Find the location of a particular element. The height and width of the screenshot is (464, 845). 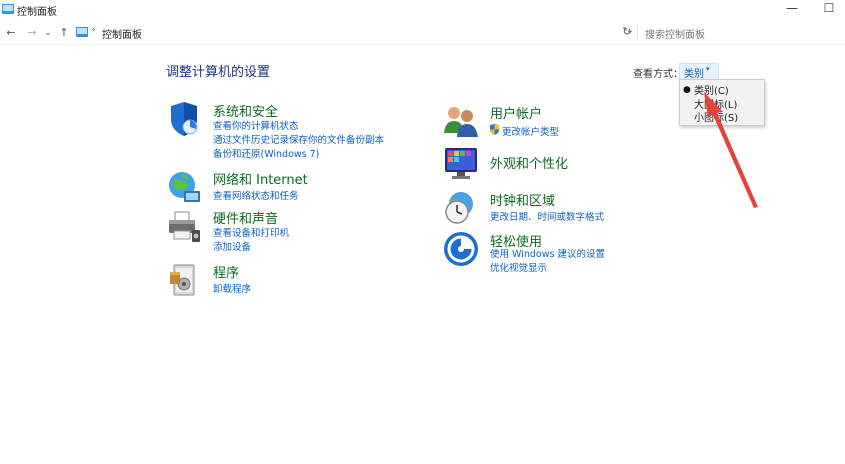

annotation-arrow-icon is located at coordinates (731, 150).